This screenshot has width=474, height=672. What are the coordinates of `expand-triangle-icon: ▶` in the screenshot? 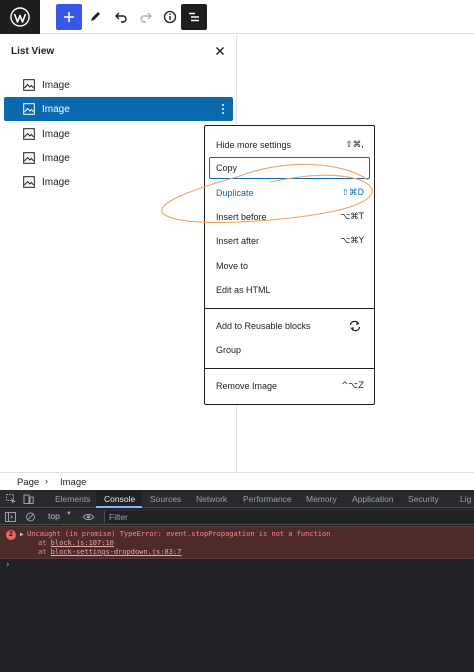 It's located at (22, 534).